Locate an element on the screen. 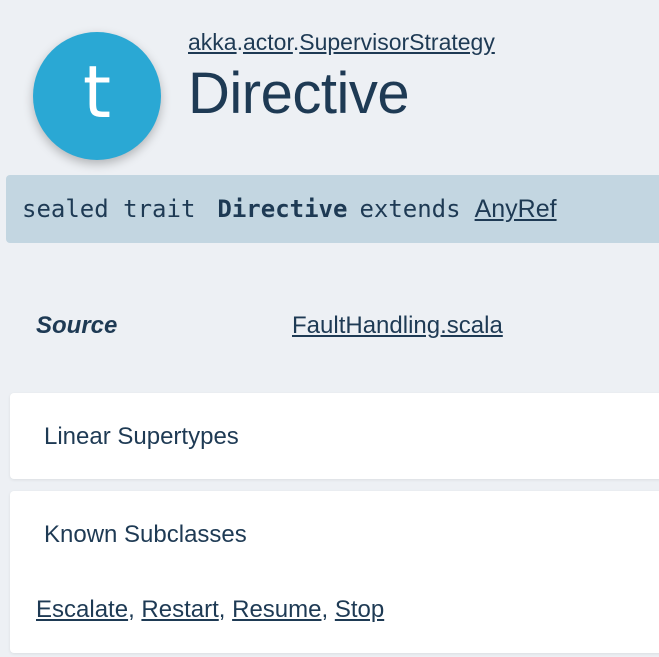 This screenshot has height=657, width=659. breadcrumb-link-actor: actor is located at coordinates (268, 42).